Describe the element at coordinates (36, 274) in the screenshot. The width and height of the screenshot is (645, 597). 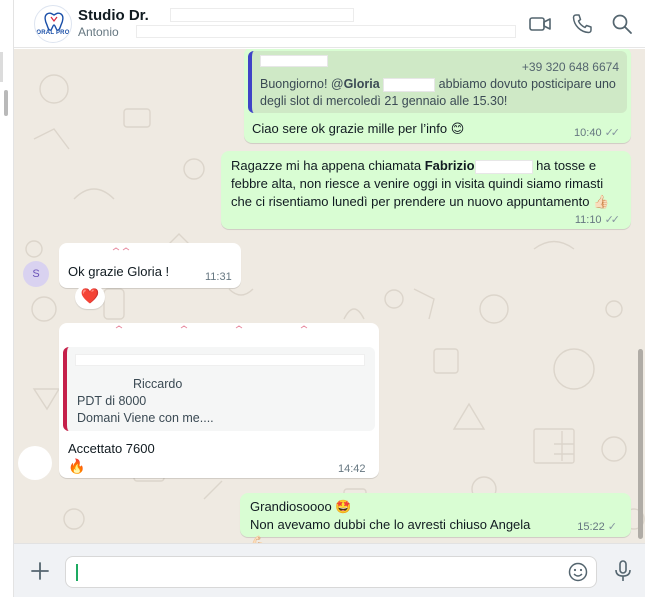
I see `sender-avatar: S` at that location.